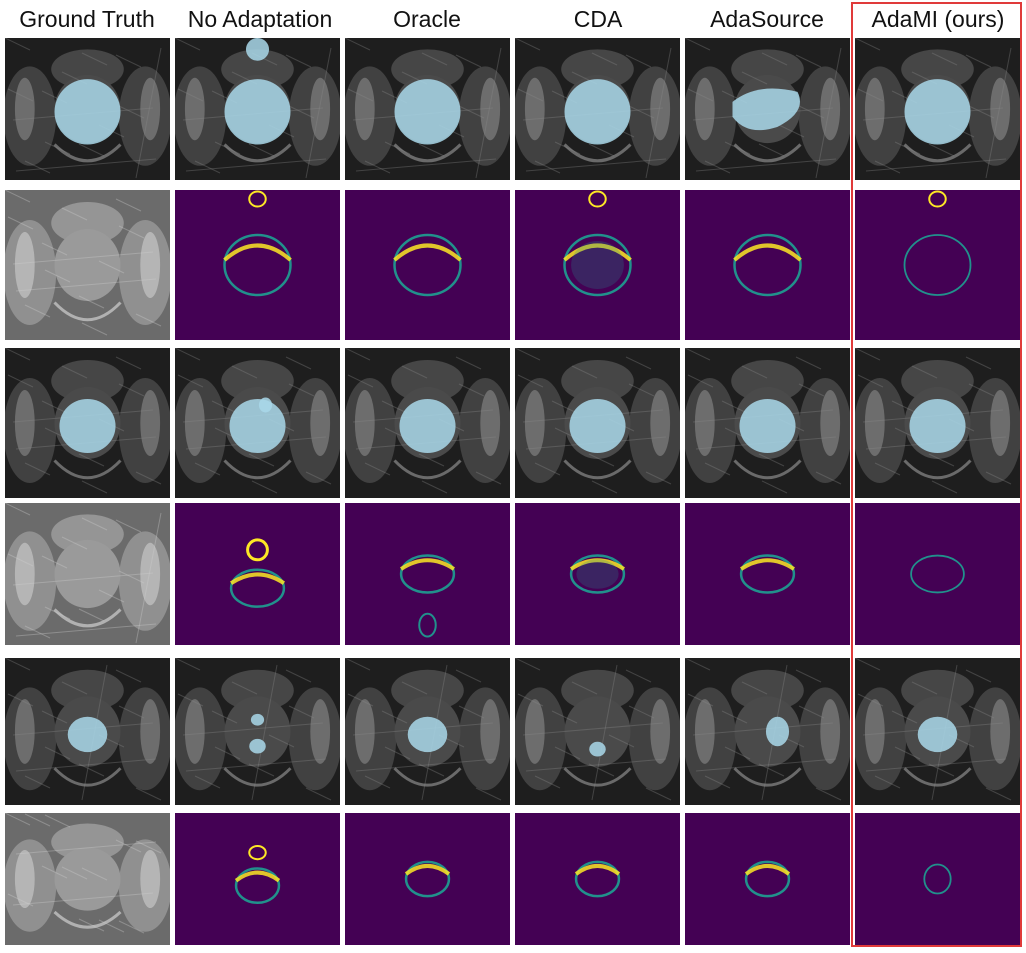  I want to click on column-header-cda: CDA, so click(598, 19).